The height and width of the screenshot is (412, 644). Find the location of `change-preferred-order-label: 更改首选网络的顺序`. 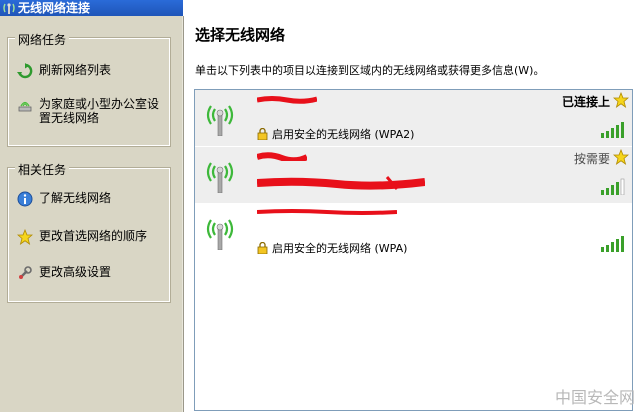

change-preferred-order-label: 更改首选网络的顺序 is located at coordinates (93, 236).